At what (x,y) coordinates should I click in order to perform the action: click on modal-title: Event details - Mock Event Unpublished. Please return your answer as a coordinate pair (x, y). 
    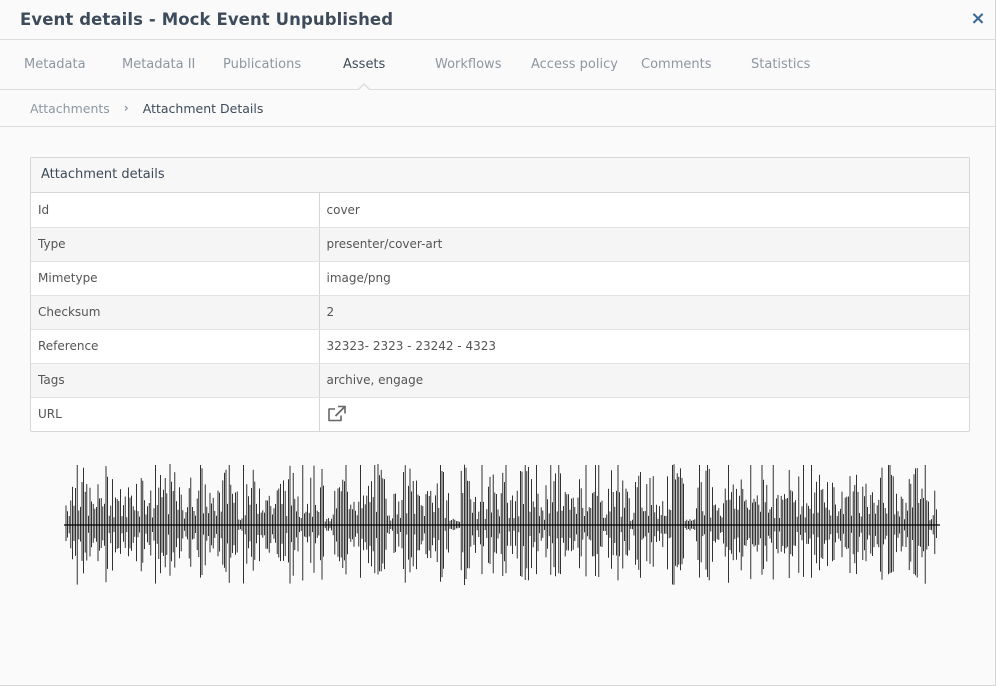
    Looking at the image, I should click on (207, 19).